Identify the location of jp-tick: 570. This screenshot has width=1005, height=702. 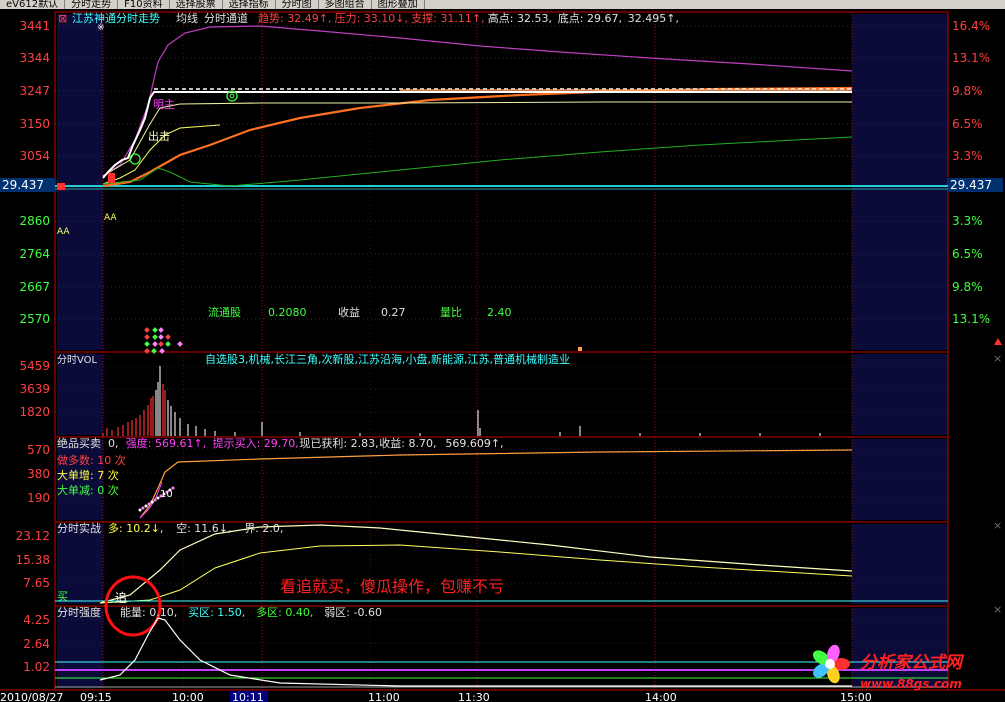
(38, 450).